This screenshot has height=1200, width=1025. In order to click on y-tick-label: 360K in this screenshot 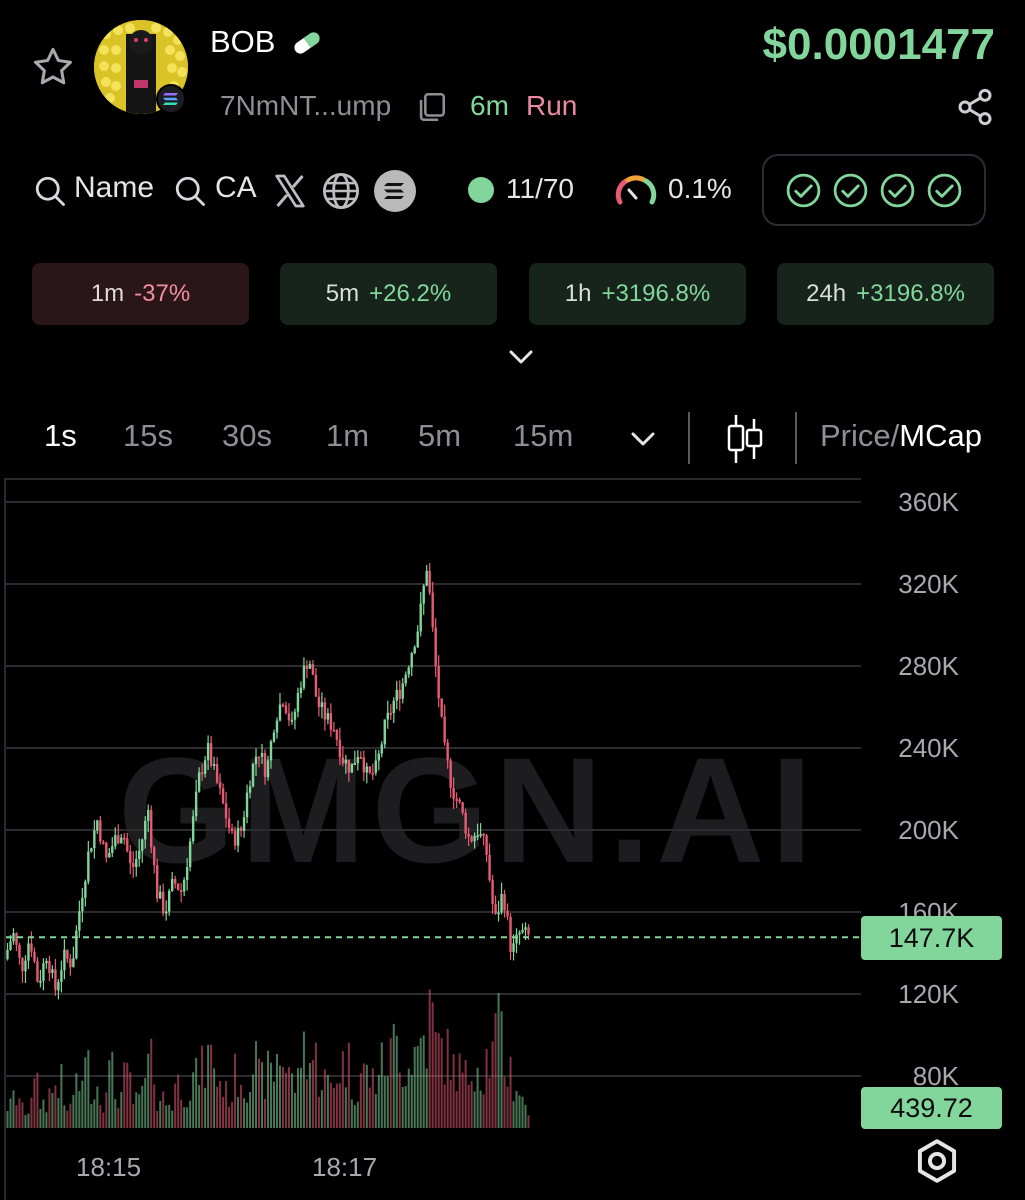, I will do `click(928, 502)`.